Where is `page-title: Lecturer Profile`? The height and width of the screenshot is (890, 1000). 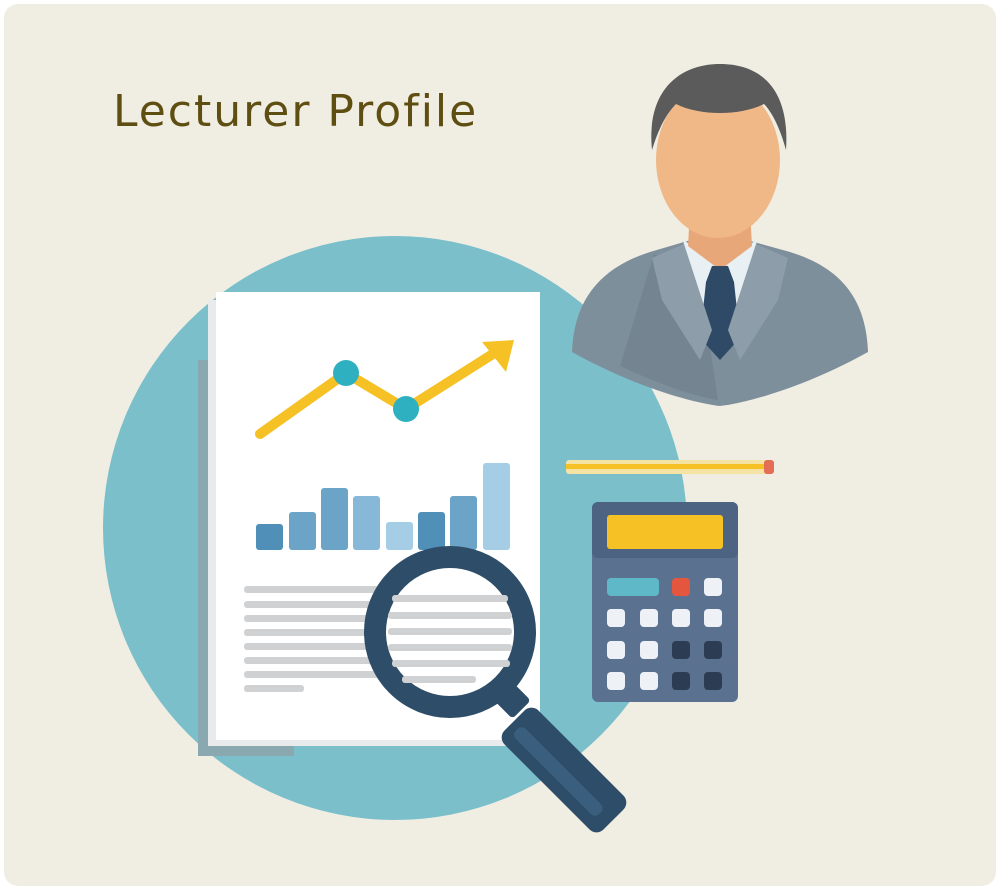
page-title: Lecturer Profile is located at coordinates (296, 111).